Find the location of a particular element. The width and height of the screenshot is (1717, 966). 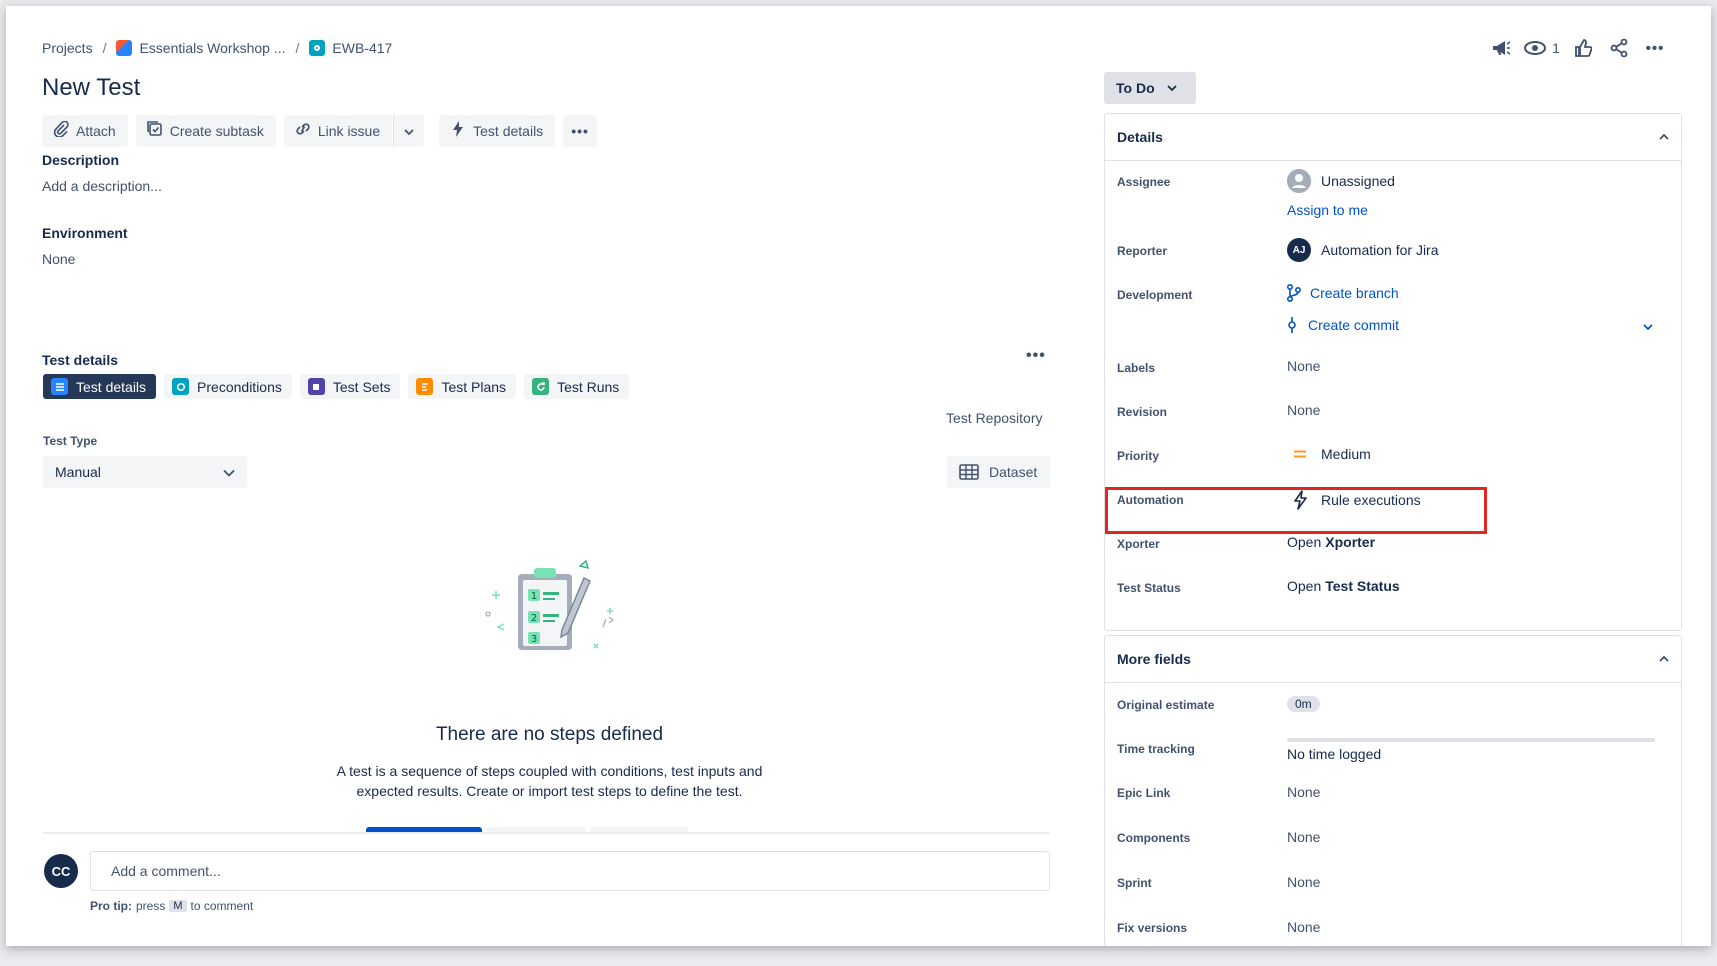

subtask-icon is located at coordinates (155, 130).